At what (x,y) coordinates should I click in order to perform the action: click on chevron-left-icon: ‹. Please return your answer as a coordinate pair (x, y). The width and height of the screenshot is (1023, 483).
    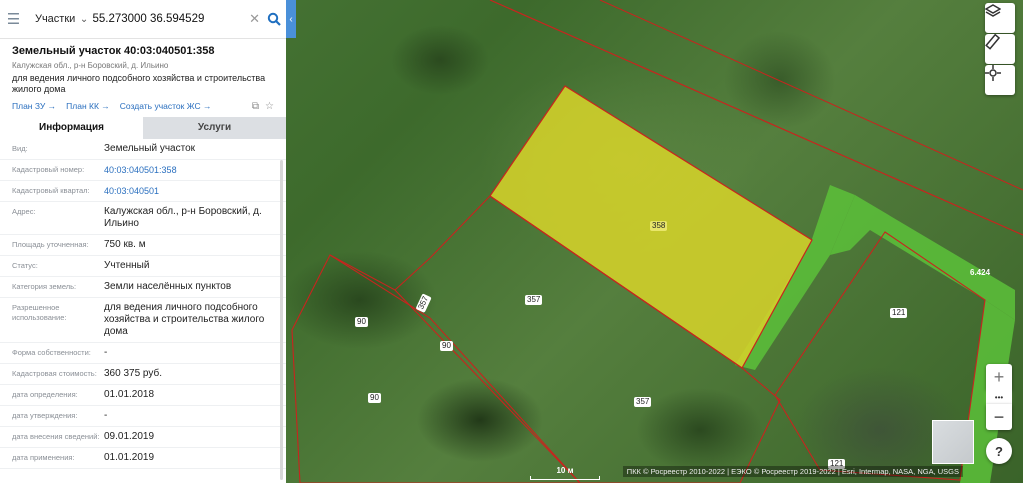
    Looking at the image, I should click on (291, 19).